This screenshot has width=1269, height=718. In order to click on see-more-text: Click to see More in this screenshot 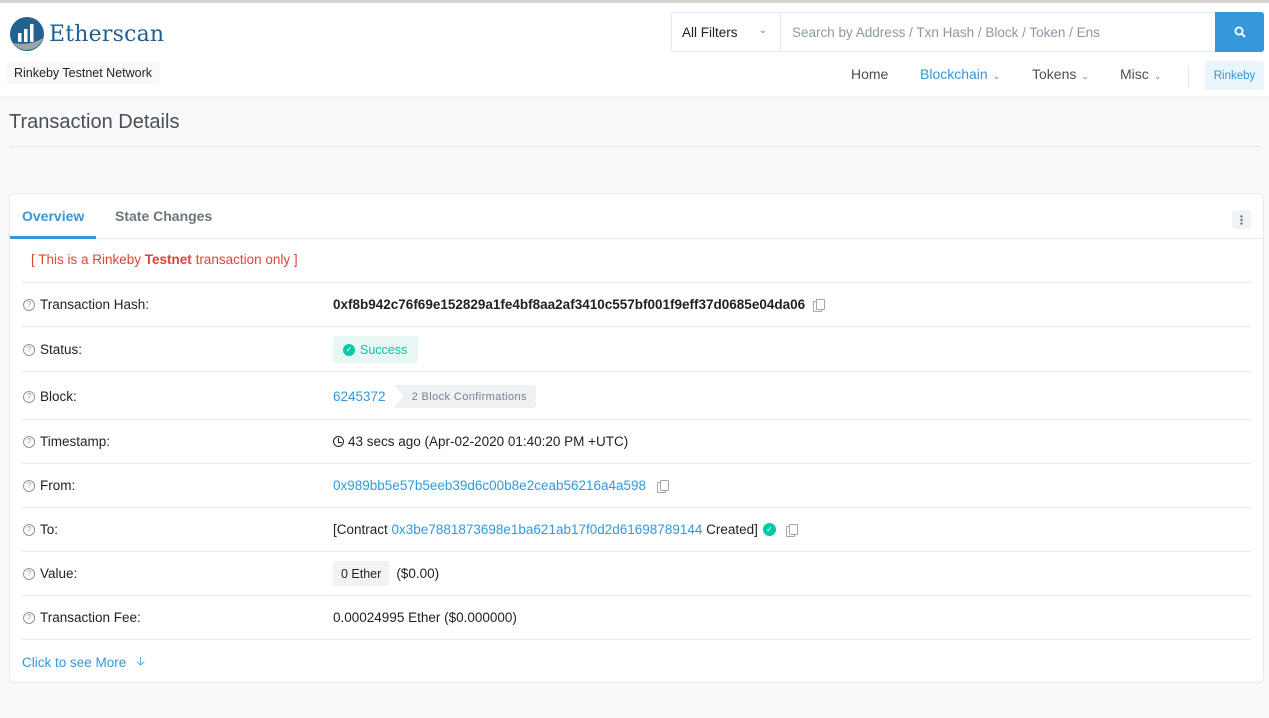, I will do `click(74, 662)`.